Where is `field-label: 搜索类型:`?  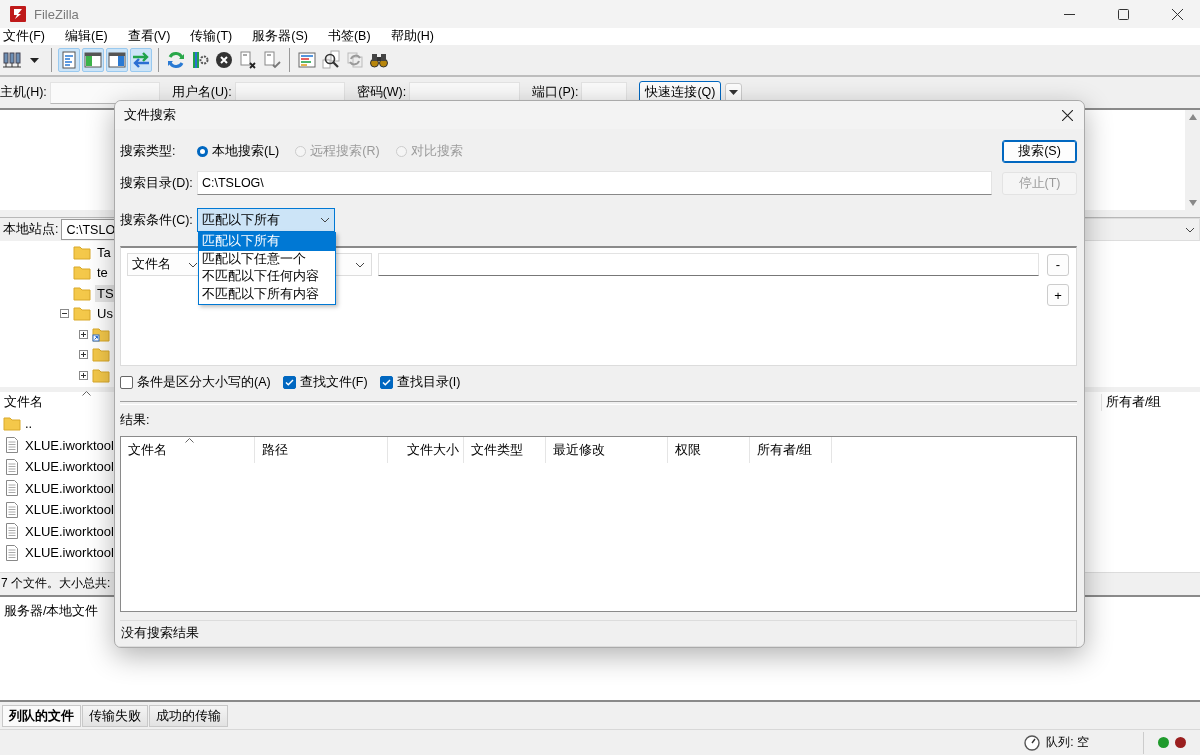
field-label: 搜索类型: is located at coordinates (148, 151).